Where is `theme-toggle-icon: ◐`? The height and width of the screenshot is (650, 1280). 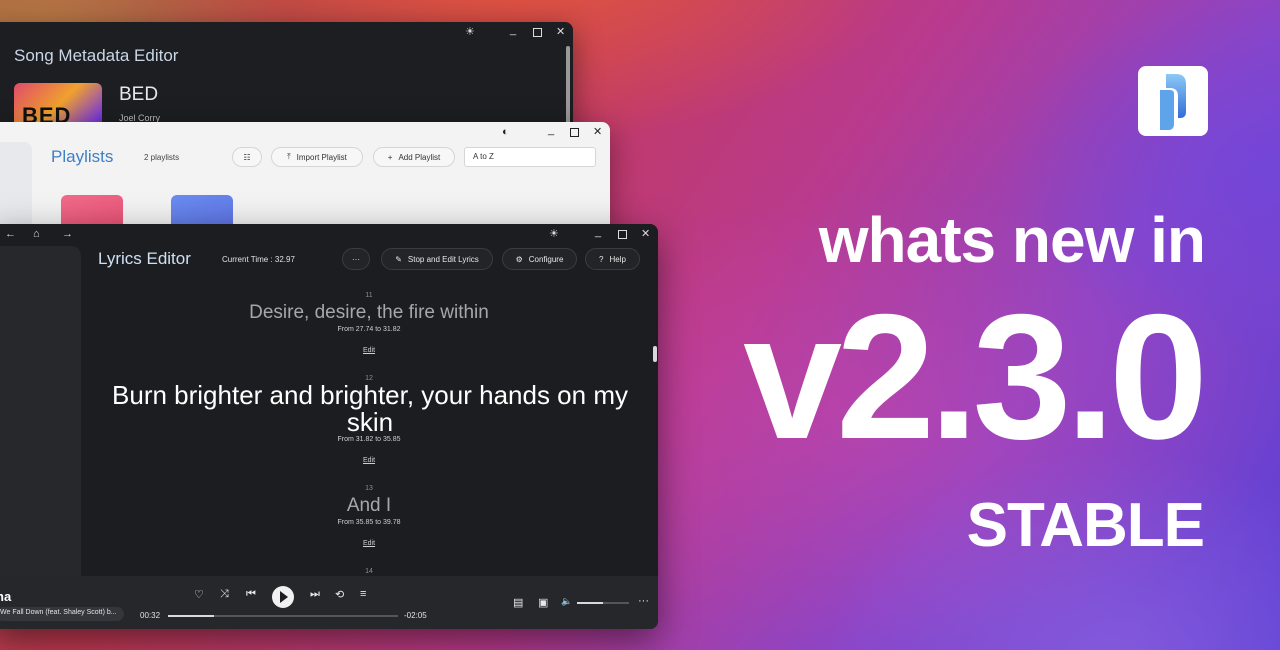
theme-toggle-icon: ◐ is located at coordinates (505, 132).